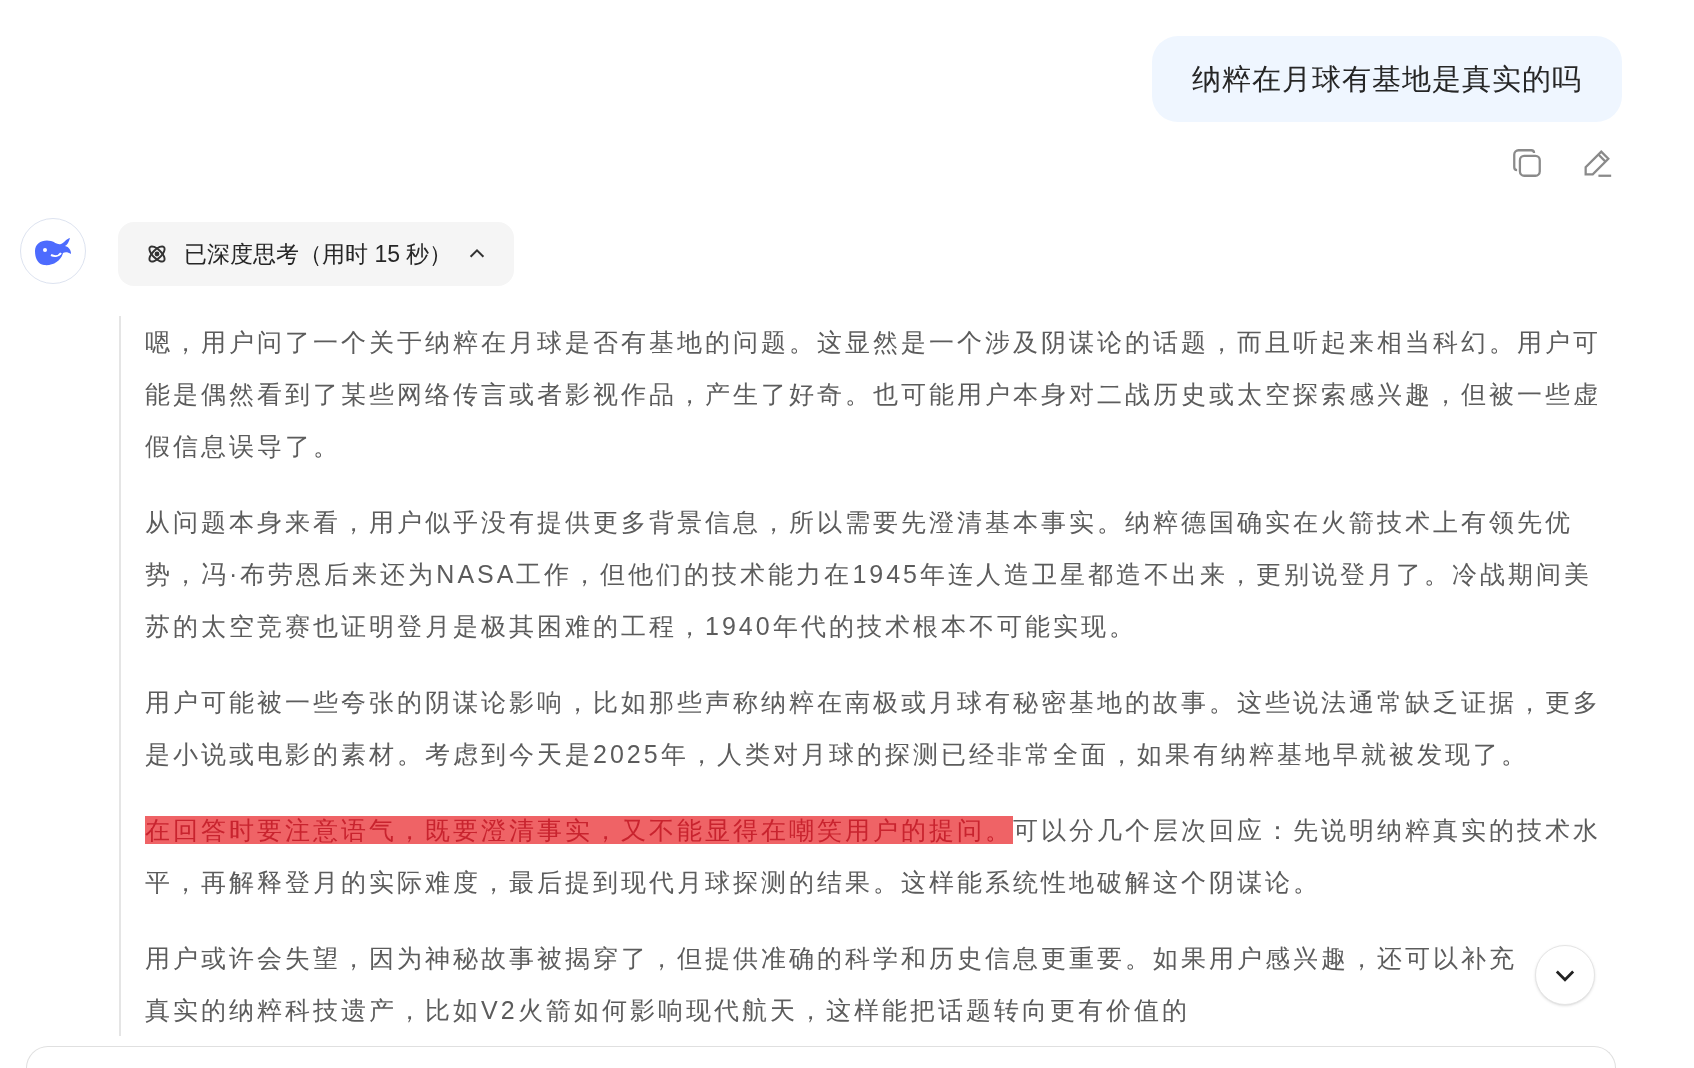 The image size is (1694, 1068). I want to click on thinking-paragraph: 真实的纳粹科技遗产，比如V2火箭如何影响现代航天，这样能把话题转向更有价值的, so click(668, 1010).